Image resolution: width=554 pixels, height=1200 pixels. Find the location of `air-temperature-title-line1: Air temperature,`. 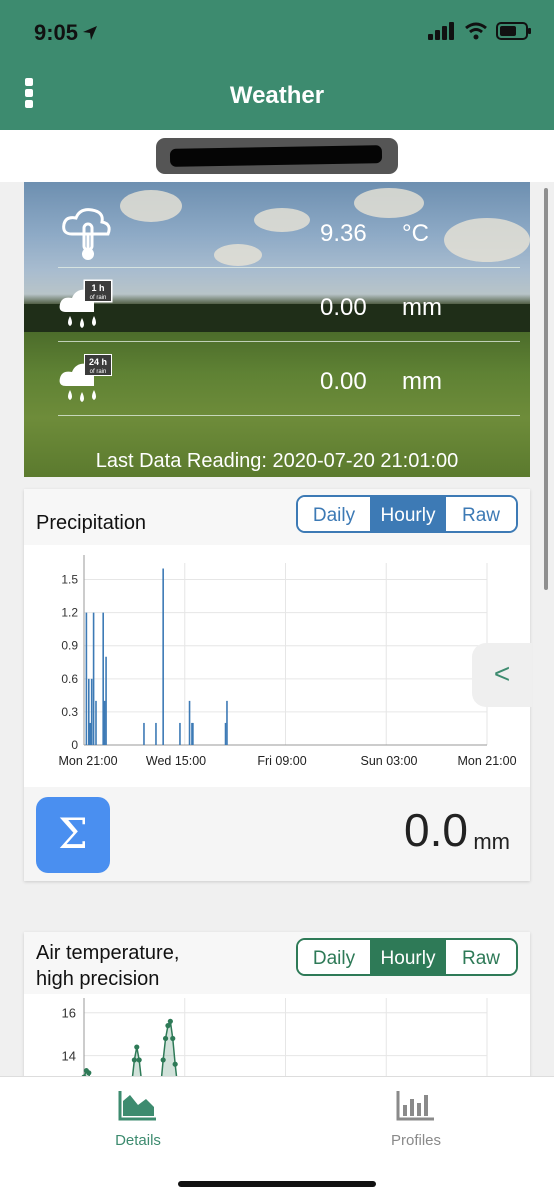

air-temperature-title-line1: Air temperature, is located at coordinates (108, 953).